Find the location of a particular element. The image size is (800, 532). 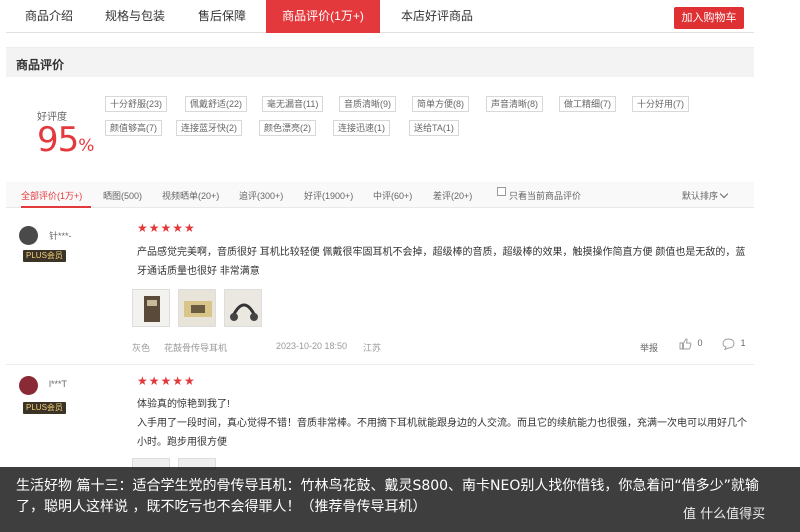

review-location: 江苏 is located at coordinates (372, 348).